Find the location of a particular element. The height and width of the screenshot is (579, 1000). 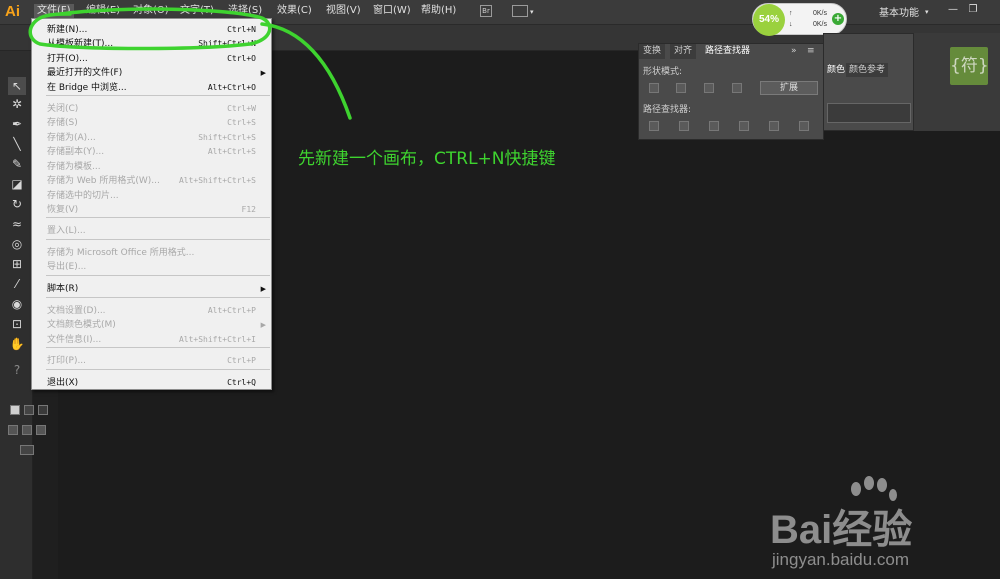

watermark-site: jingyan.baidu.com is located at coordinates (841, 559).